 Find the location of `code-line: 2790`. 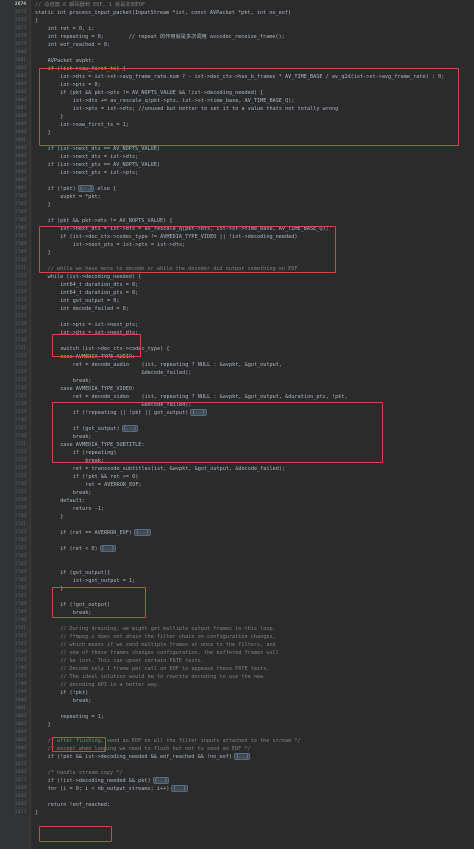

code-line: 2790 is located at coordinates (244, 621).